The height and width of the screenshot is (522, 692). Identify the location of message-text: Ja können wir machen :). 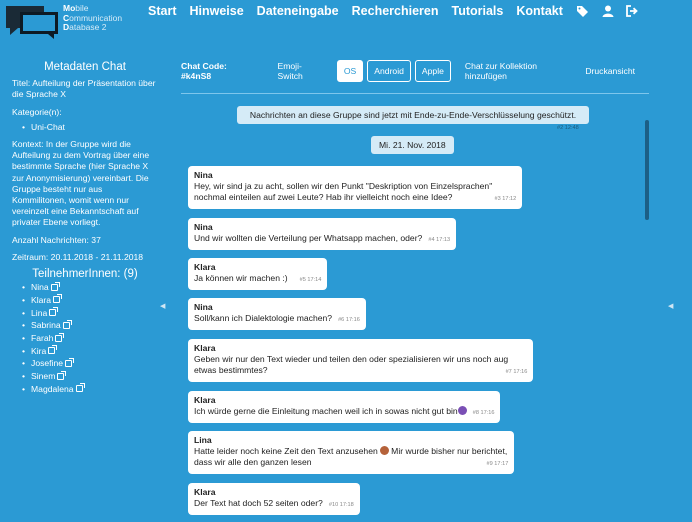
(241, 278).